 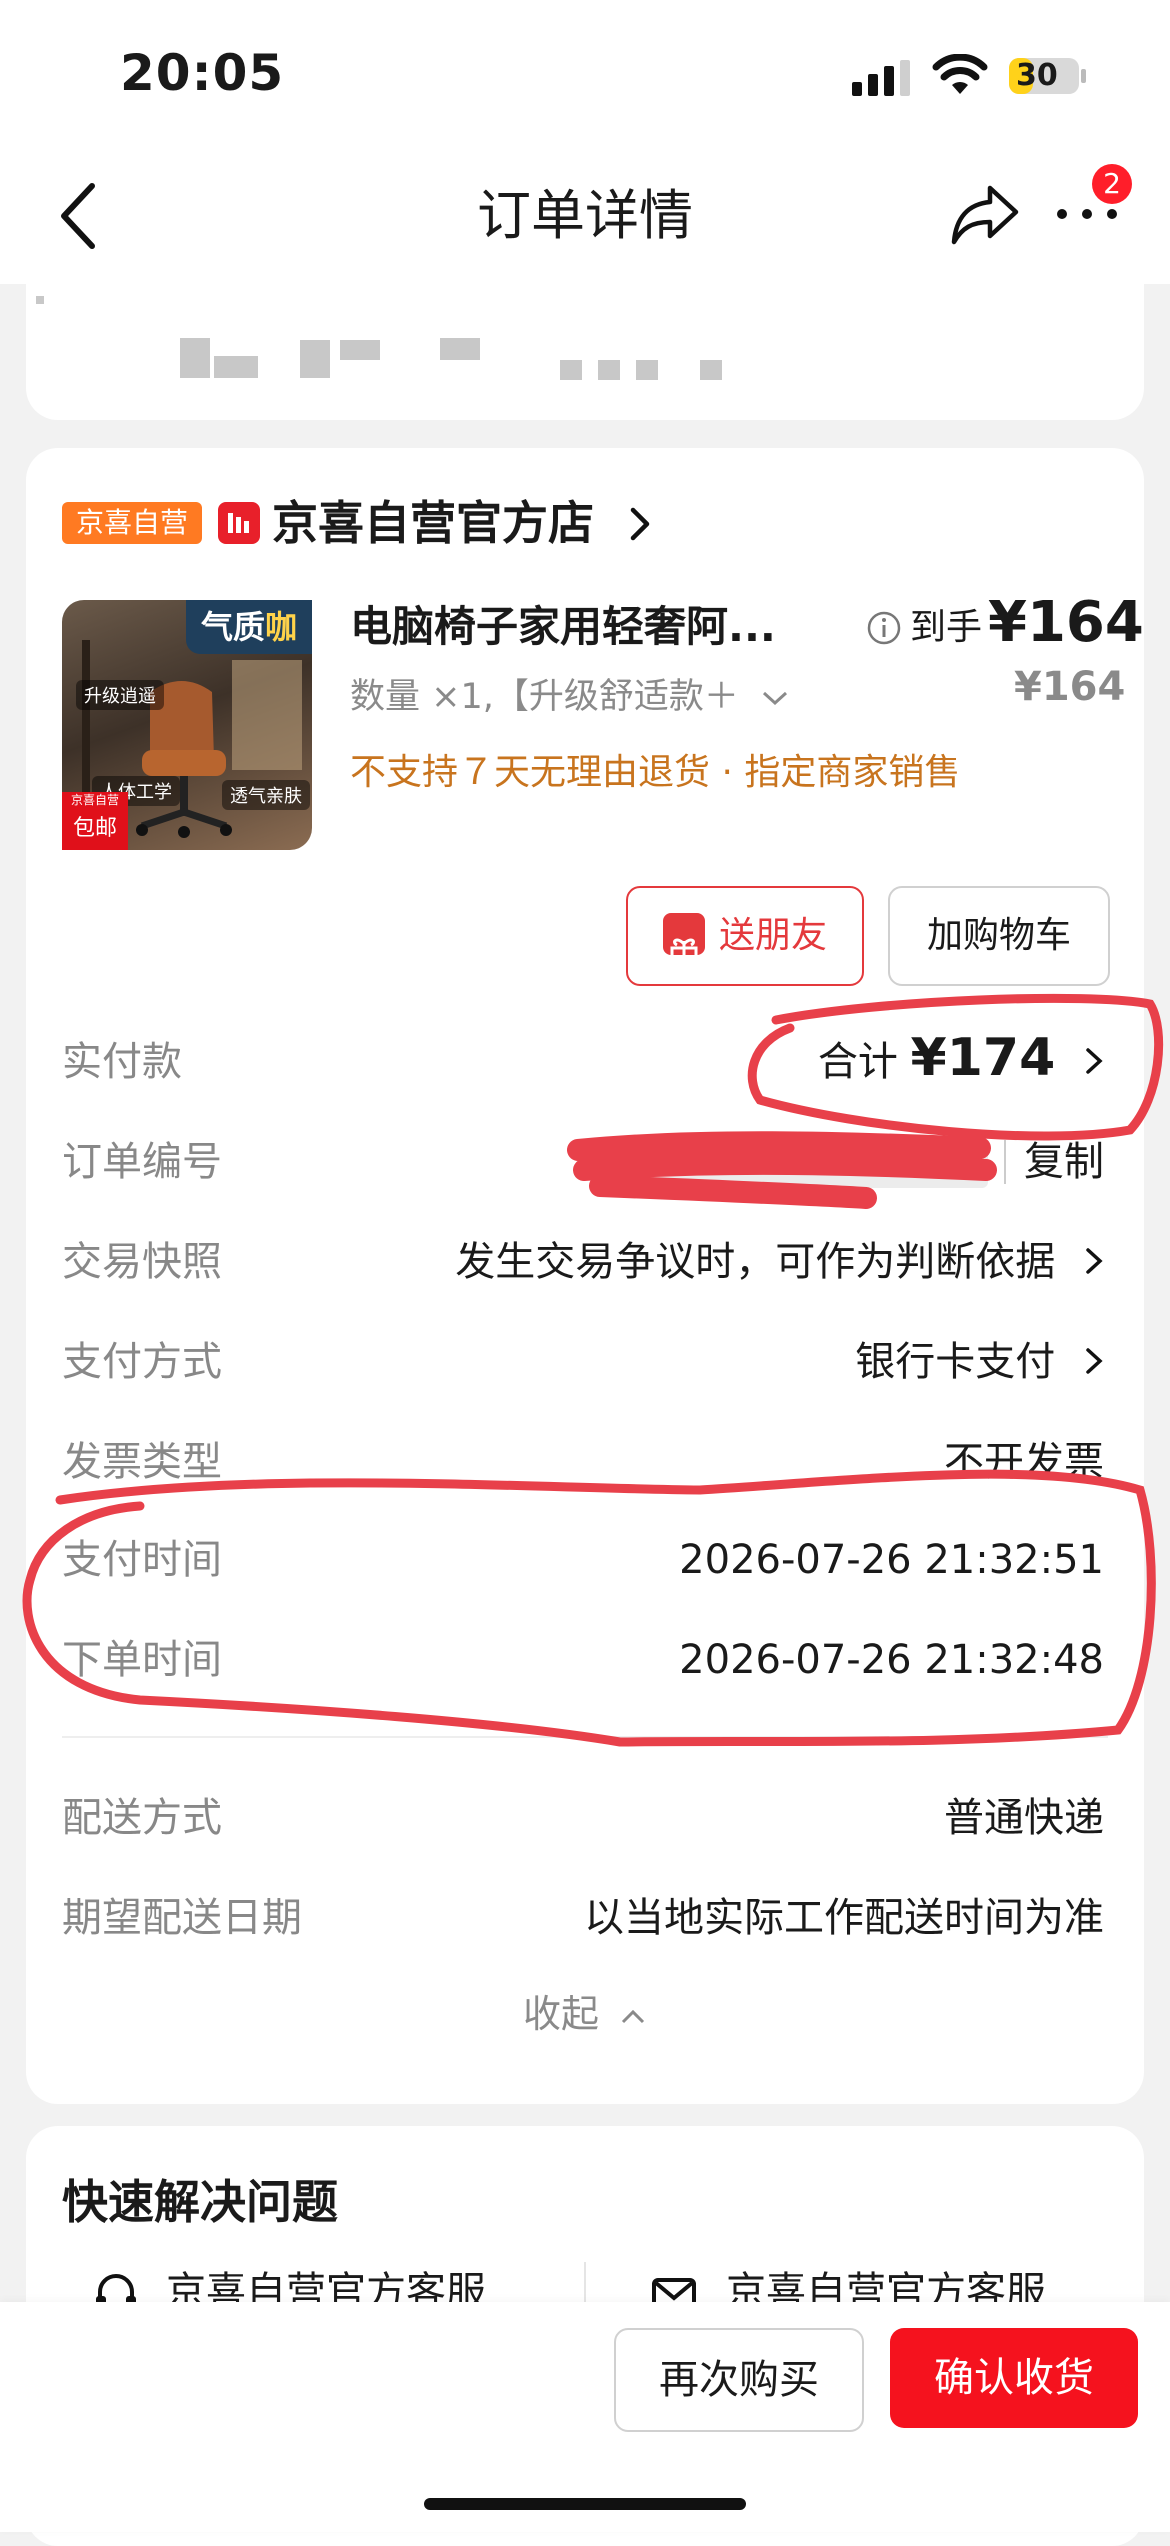 What do you see at coordinates (266, 795) in the screenshot?
I see `image-chip: 透气亲肤` at bounding box center [266, 795].